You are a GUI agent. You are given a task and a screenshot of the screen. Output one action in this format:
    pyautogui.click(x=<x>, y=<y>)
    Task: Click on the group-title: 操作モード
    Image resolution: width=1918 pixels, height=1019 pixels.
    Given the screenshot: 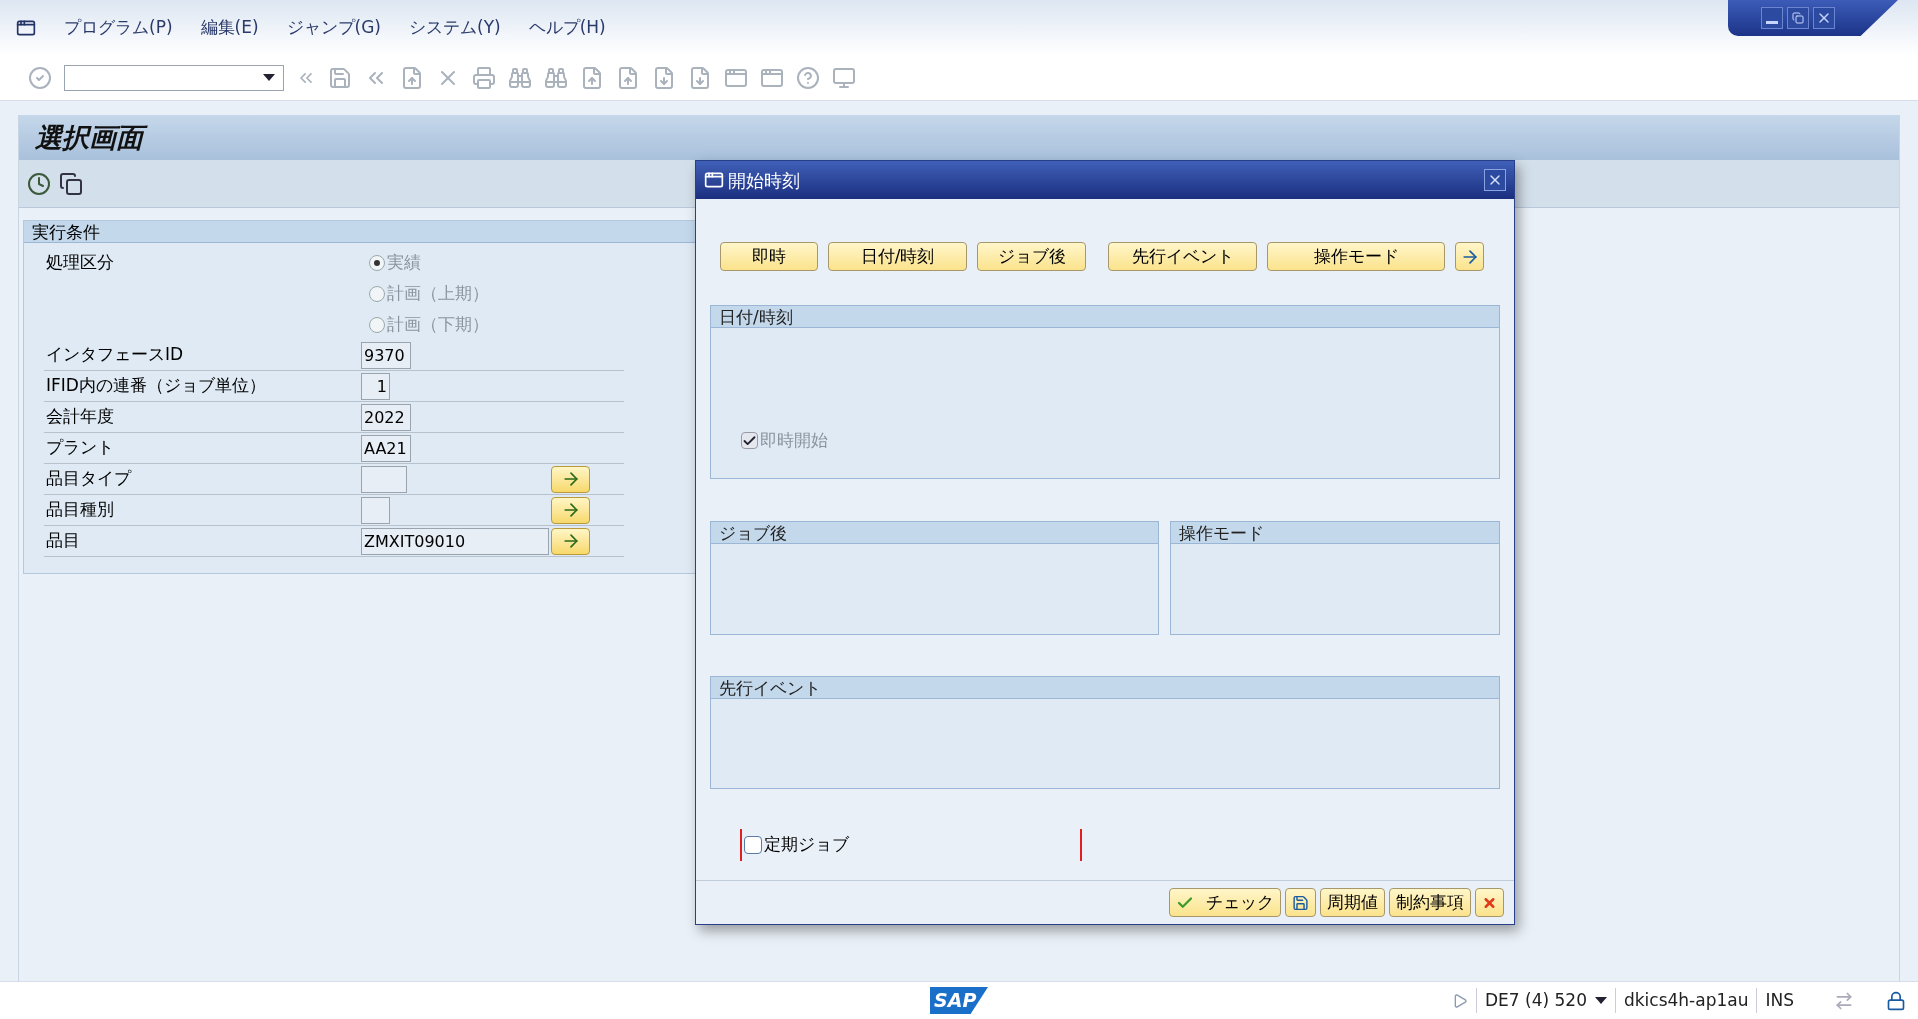 What is the action you would take?
    pyautogui.click(x=1335, y=533)
    